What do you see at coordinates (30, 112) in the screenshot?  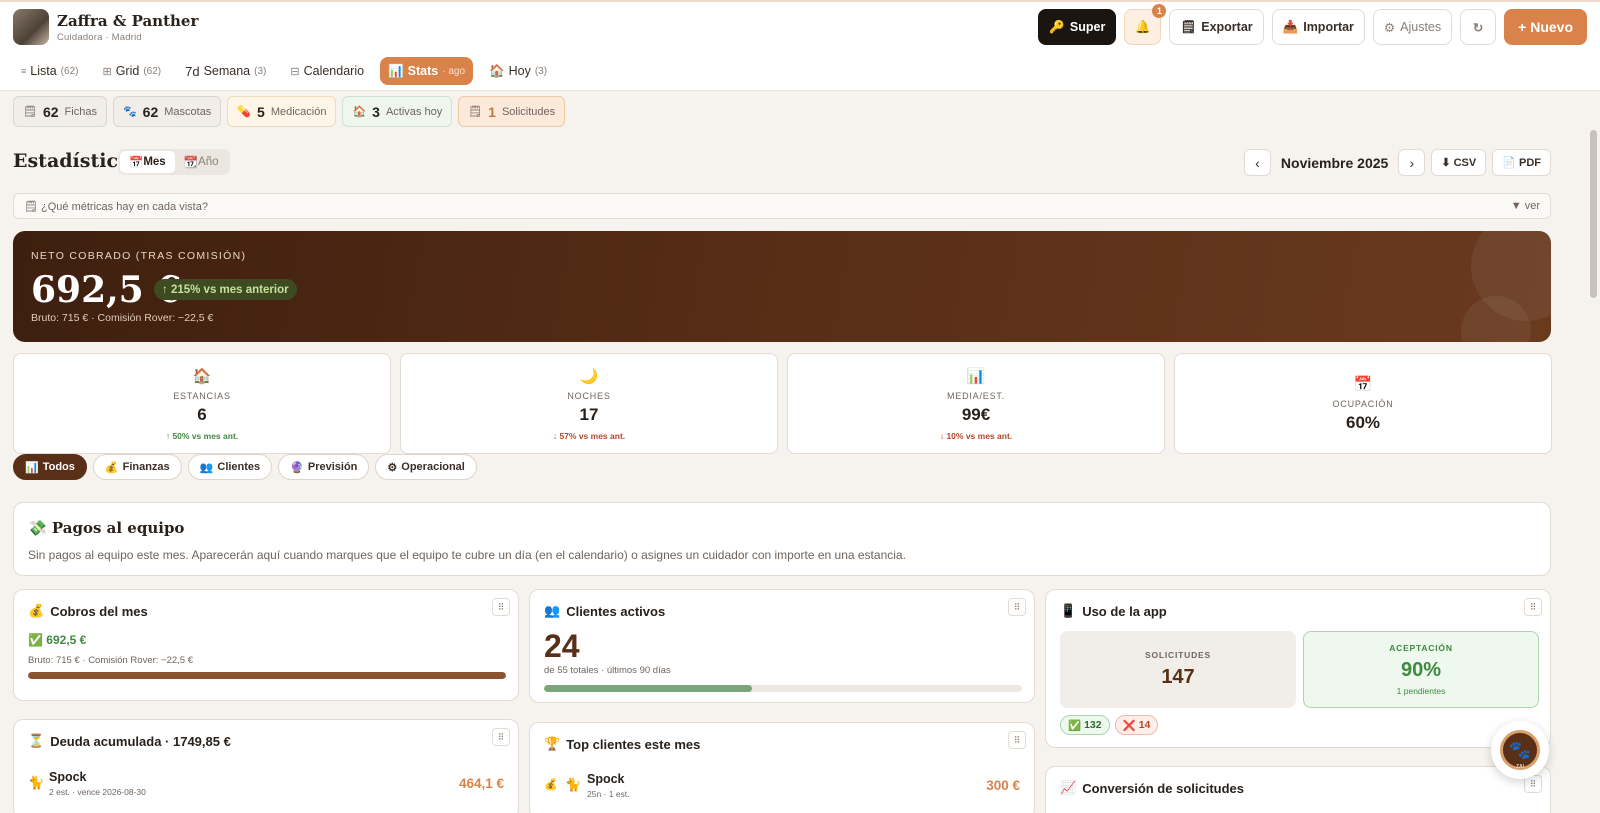 I see `card-icon: 🗒` at bounding box center [30, 112].